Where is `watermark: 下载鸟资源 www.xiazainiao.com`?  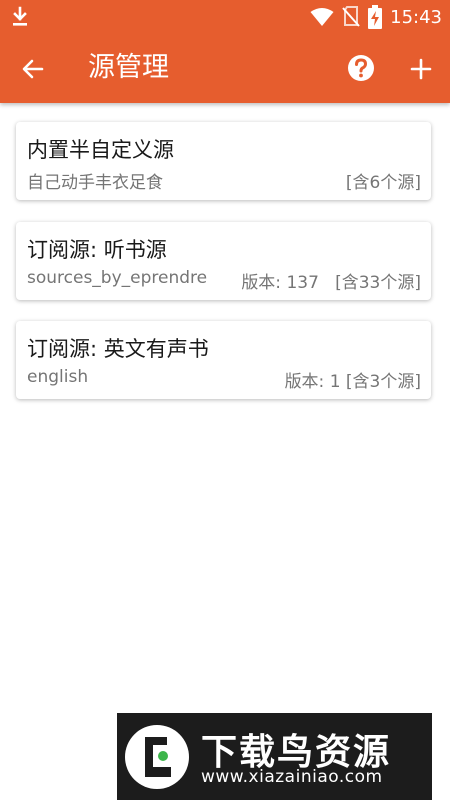
watermark: 下载鸟资源 www.xiazainiao.com is located at coordinates (274, 756).